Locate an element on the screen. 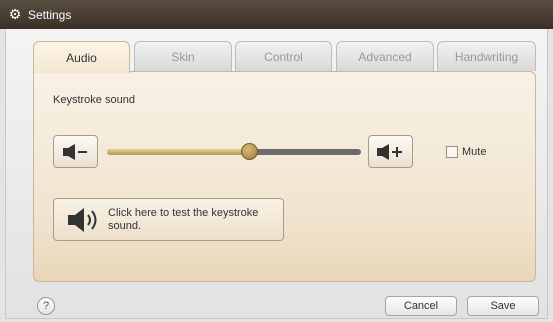 This screenshot has height=322, width=553. speaker-minus-icon is located at coordinates (74, 151).